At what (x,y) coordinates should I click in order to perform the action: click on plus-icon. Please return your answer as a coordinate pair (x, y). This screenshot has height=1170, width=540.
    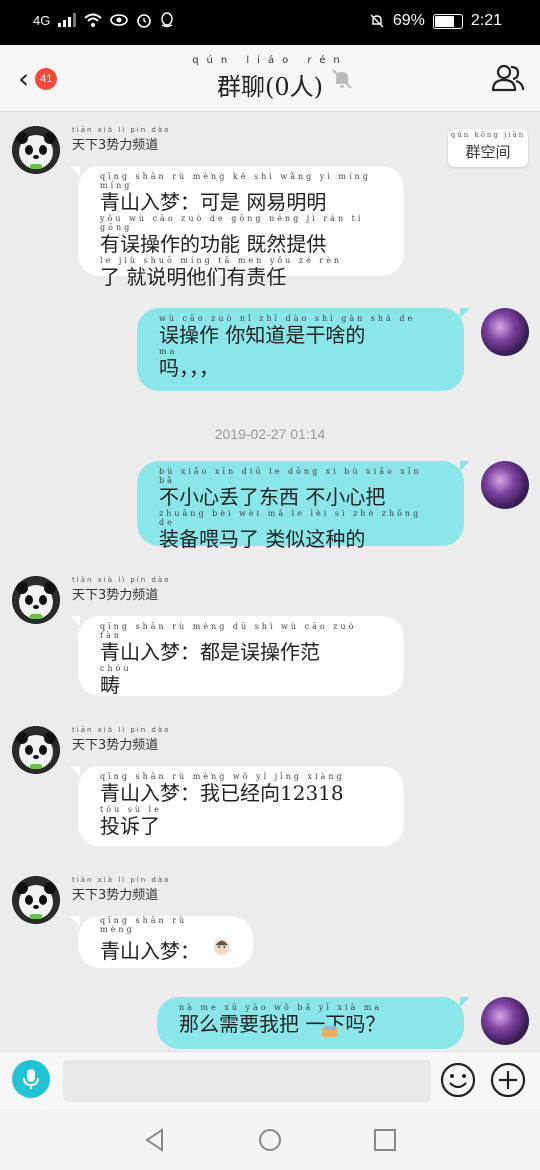
    Looking at the image, I should click on (508, 1080).